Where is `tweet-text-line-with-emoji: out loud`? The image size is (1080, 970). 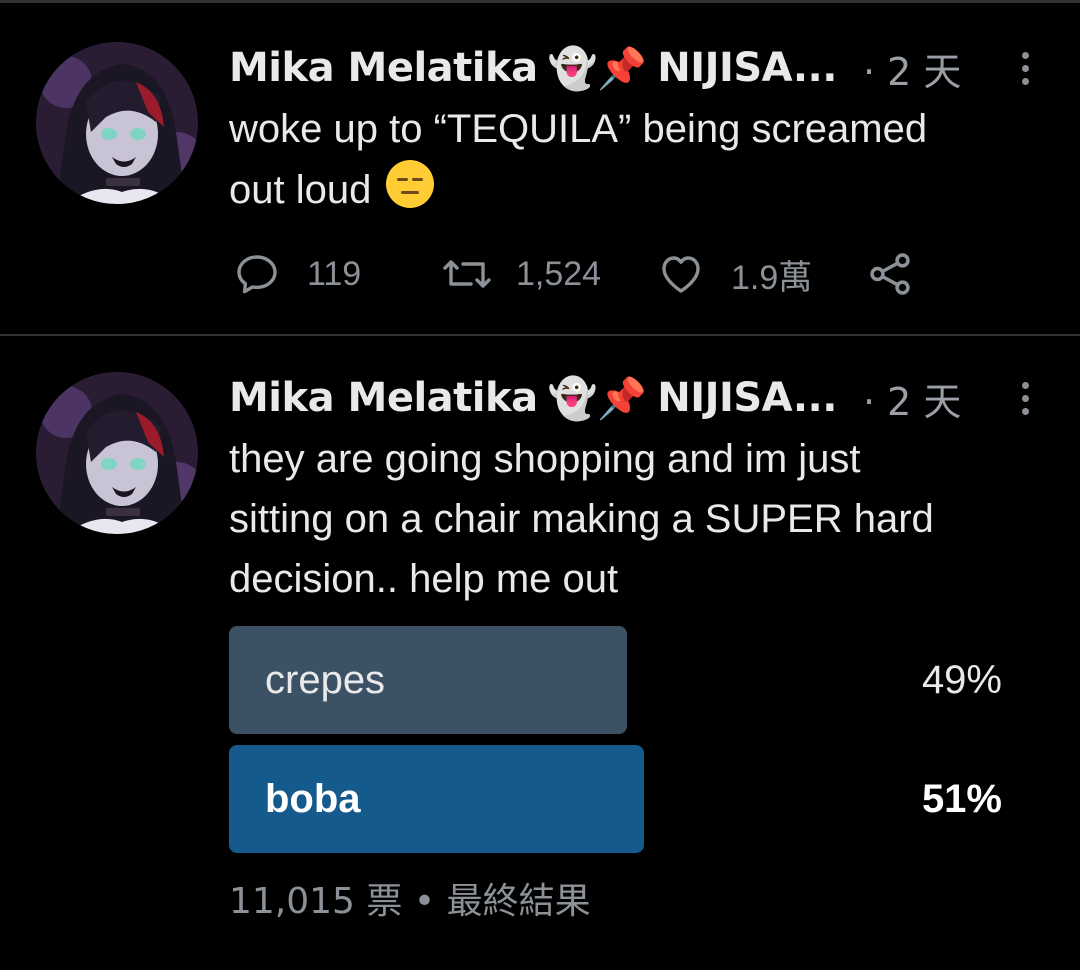
tweet-text-line-with-emoji: out loud is located at coordinates (634, 189).